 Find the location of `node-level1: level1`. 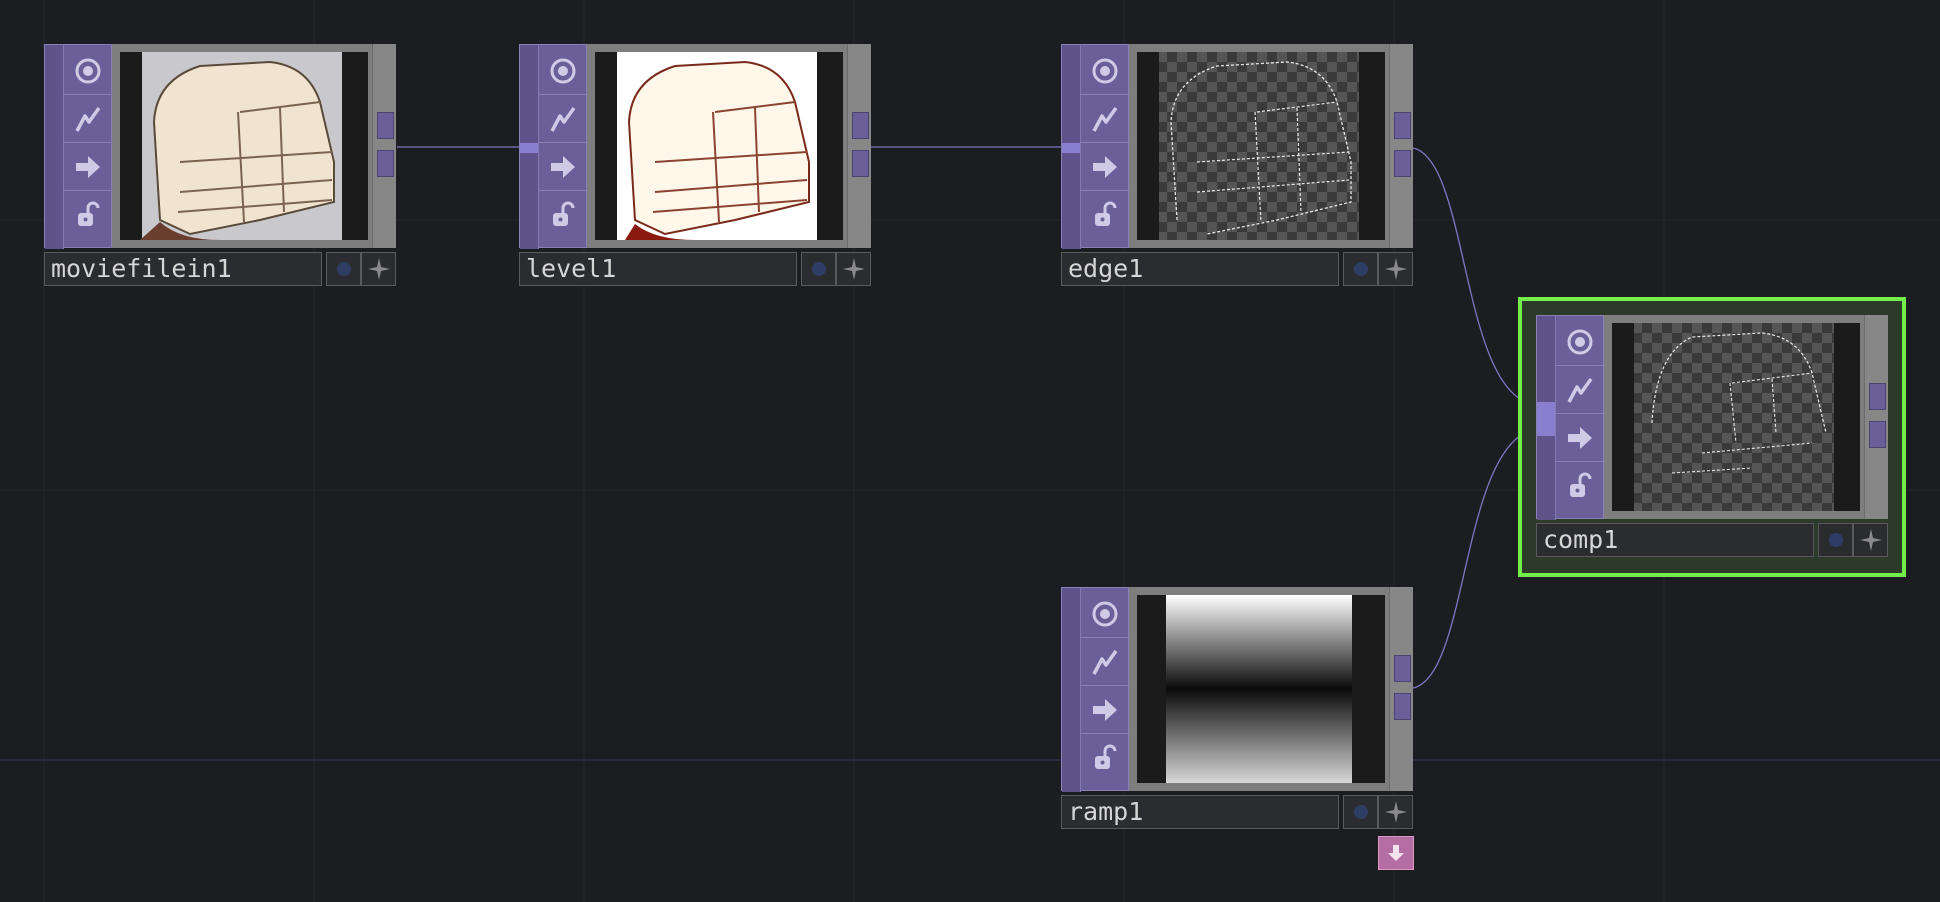

node-level1: level1 is located at coordinates (695, 167).